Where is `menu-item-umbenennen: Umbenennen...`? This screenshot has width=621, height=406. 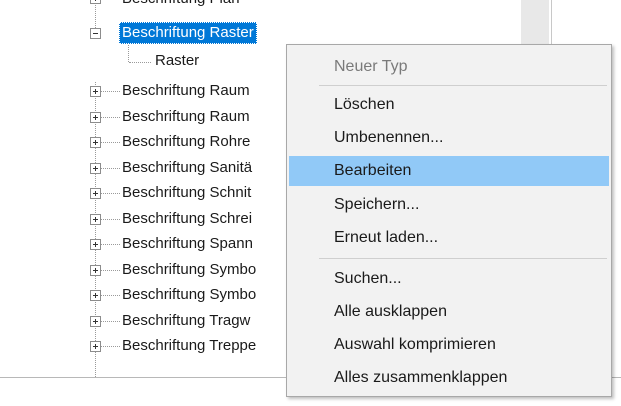 menu-item-umbenennen: Umbenennen... is located at coordinates (449, 138).